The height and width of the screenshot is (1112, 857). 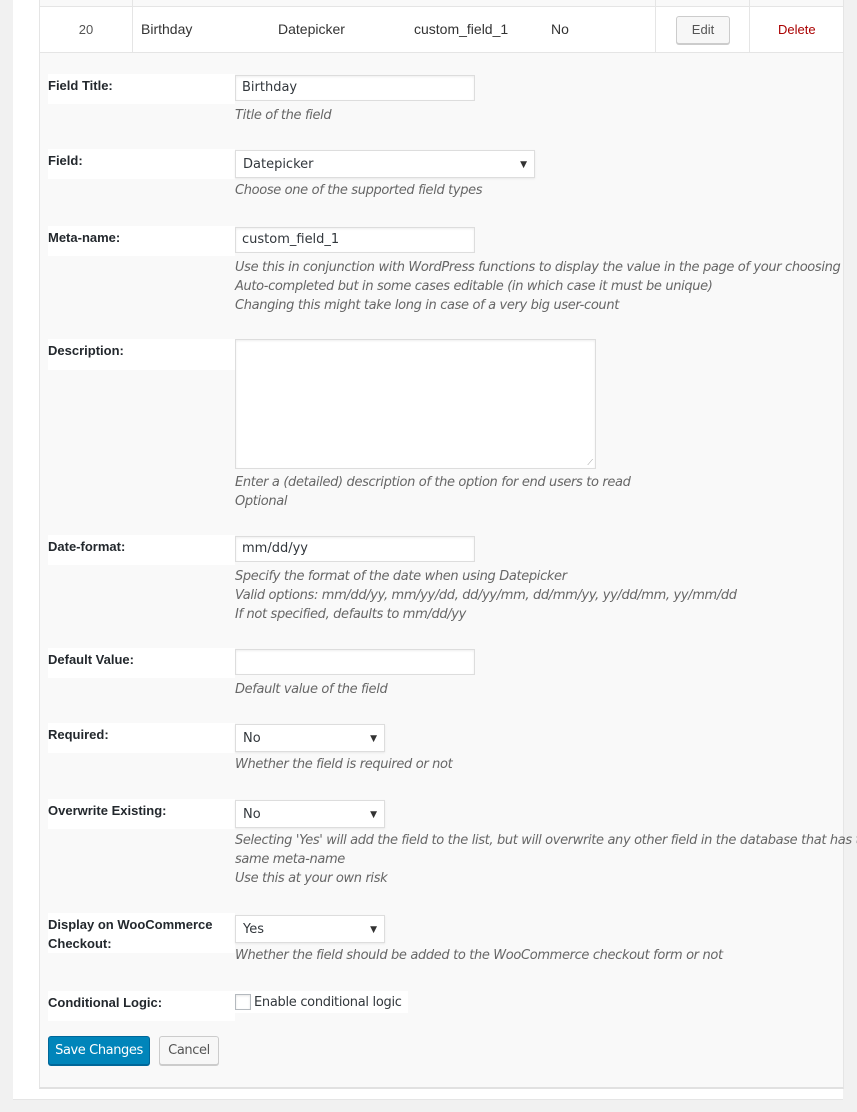 I want to click on required-description: Whether the field is required or not, so click(x=344, y=764).